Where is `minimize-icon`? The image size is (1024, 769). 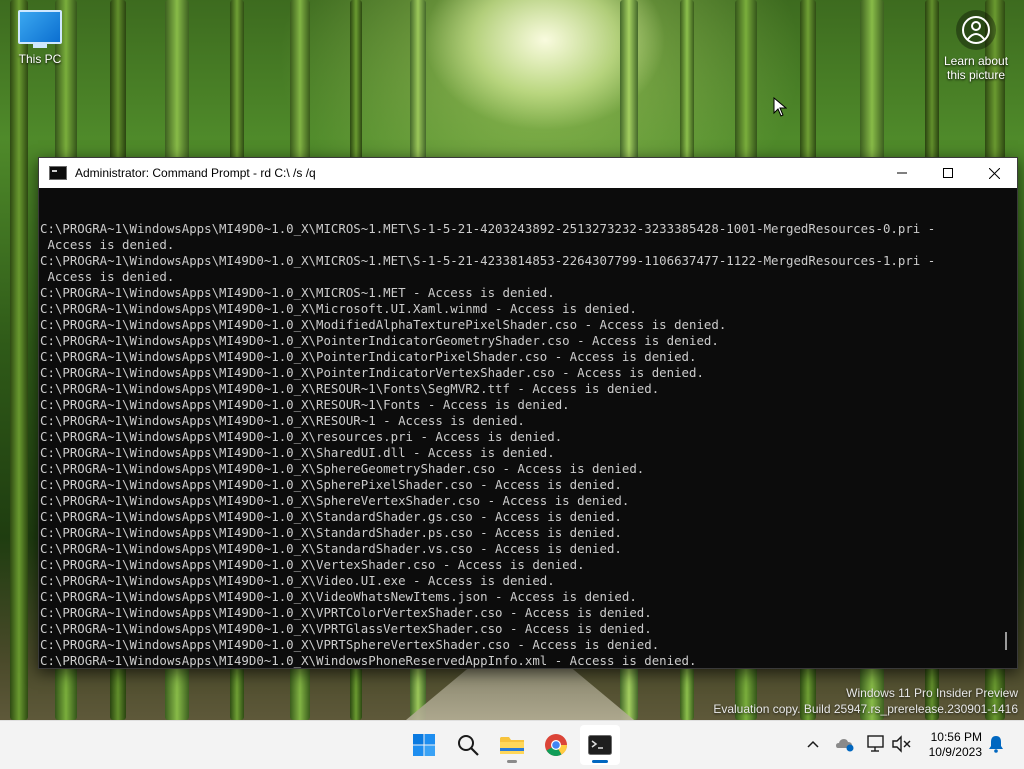 minimize-icon is located at coordinates (902, 173).